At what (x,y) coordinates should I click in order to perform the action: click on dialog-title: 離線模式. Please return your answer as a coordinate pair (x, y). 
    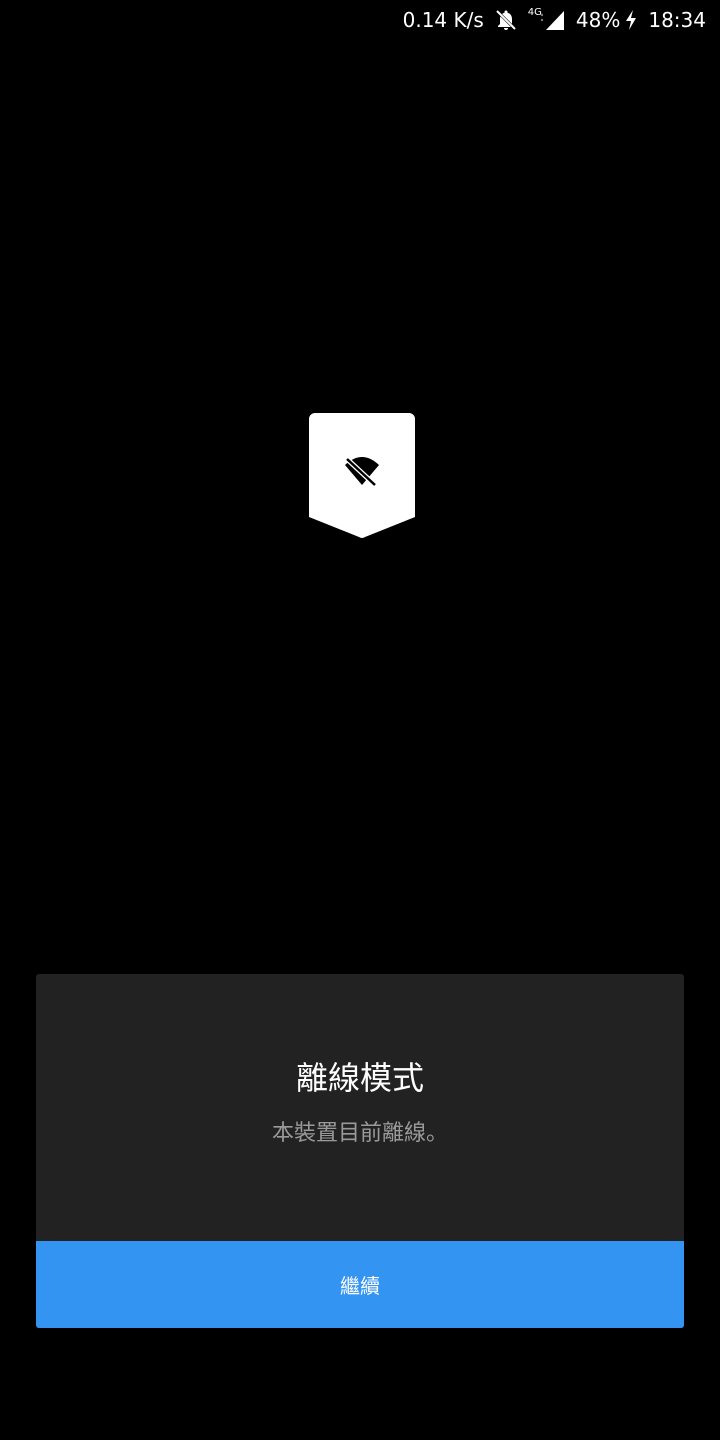
    Looking at the image, I should click on (359, 1078).